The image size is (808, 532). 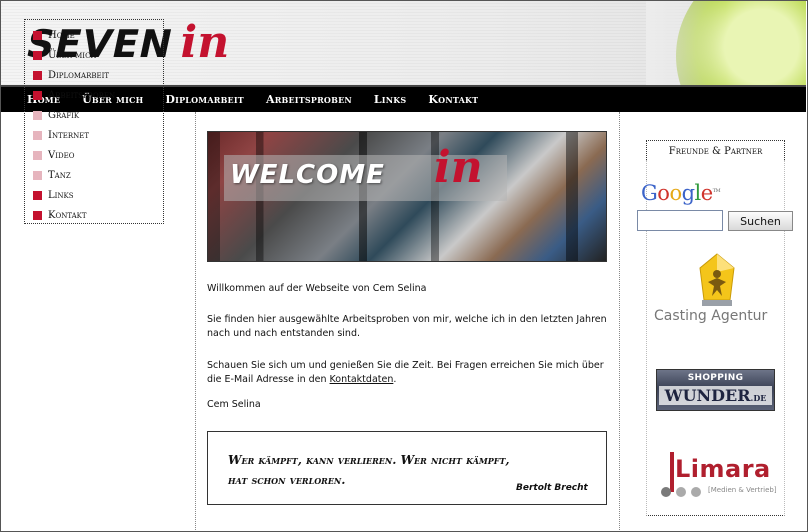 What do you see at coordinates (98, 155) in the screenshot?
I see `side-menu-item-video: Video` at bounding box center [98, 155].